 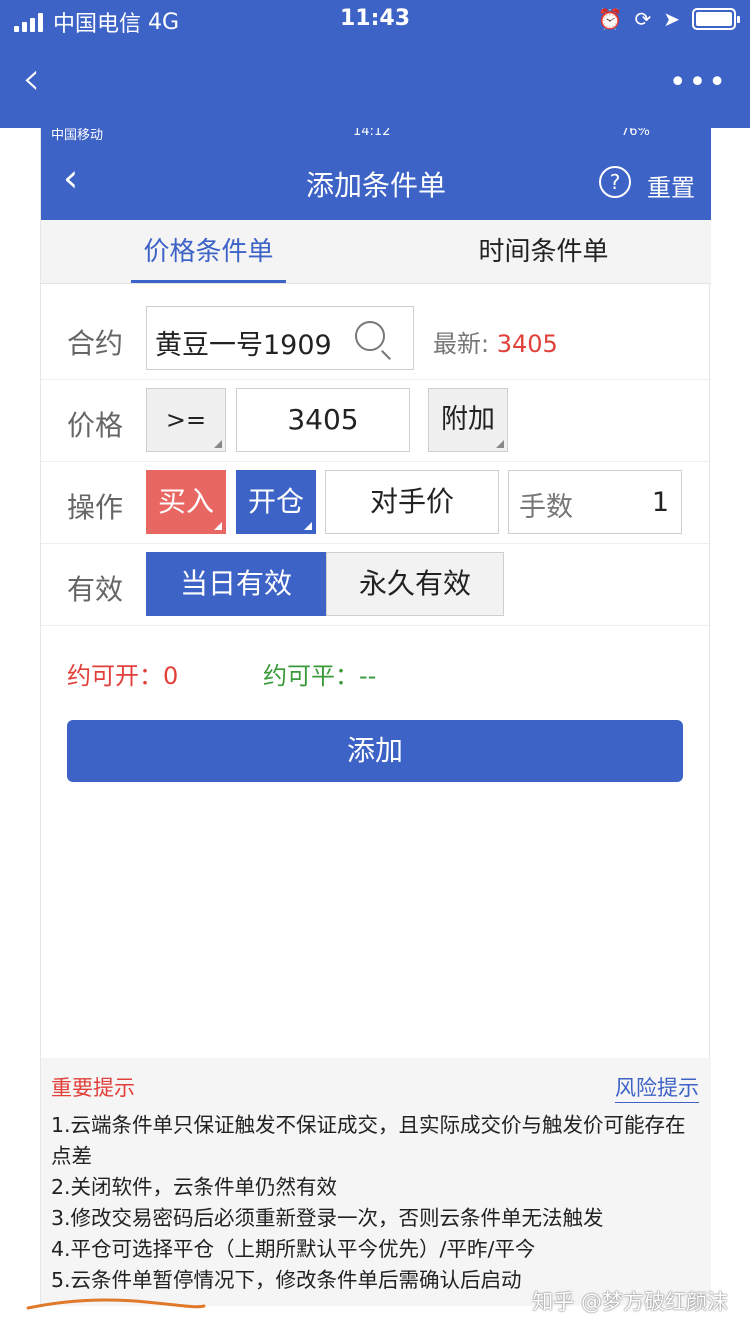 What do you see at coordinates (643, 19) in the screenshot?
I see `rotation-lock-icon: ⟳` at bounding box center [643, 19].